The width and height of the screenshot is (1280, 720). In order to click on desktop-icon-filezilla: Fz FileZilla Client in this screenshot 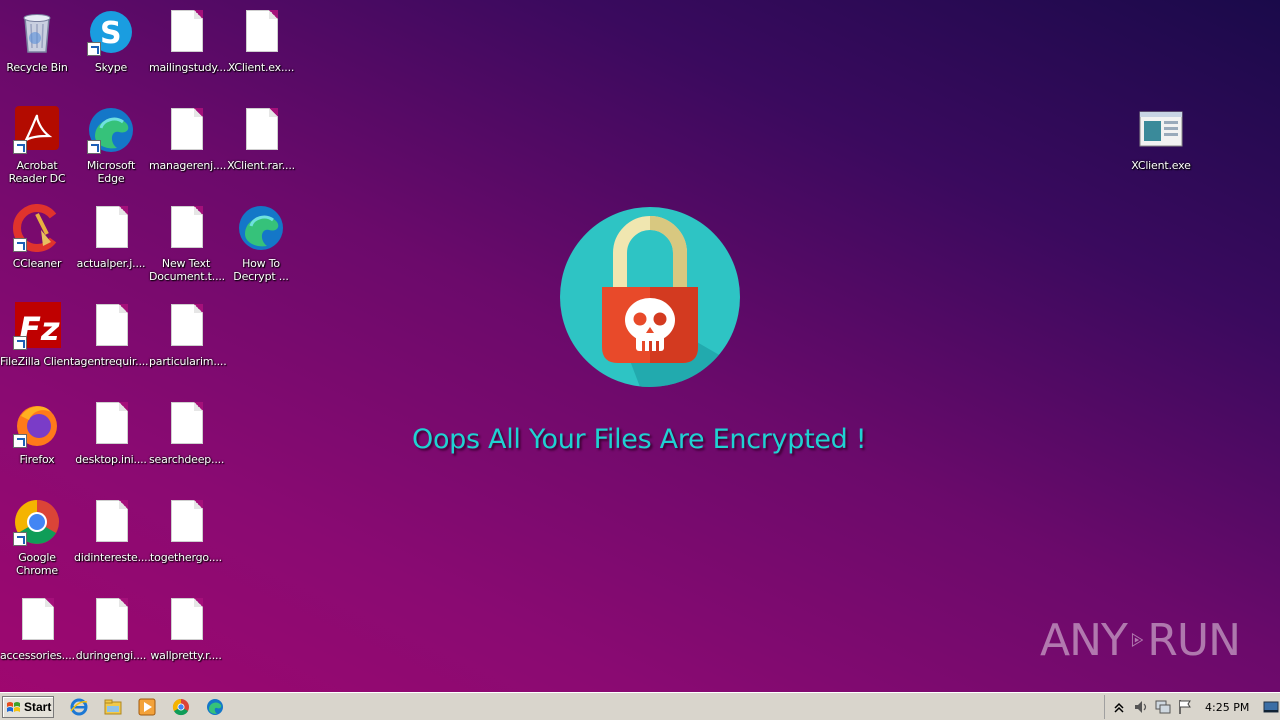, I will do `click(37, 345)`.